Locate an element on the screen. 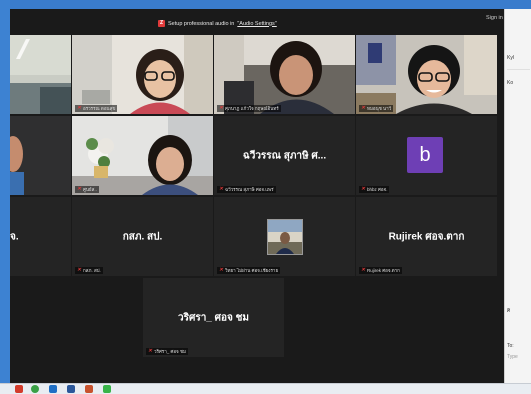 The height and width of the screenshot is (394, 531). participant-name-label: ✕ หมอนุช นาวี is located at coordinates (376, 108).